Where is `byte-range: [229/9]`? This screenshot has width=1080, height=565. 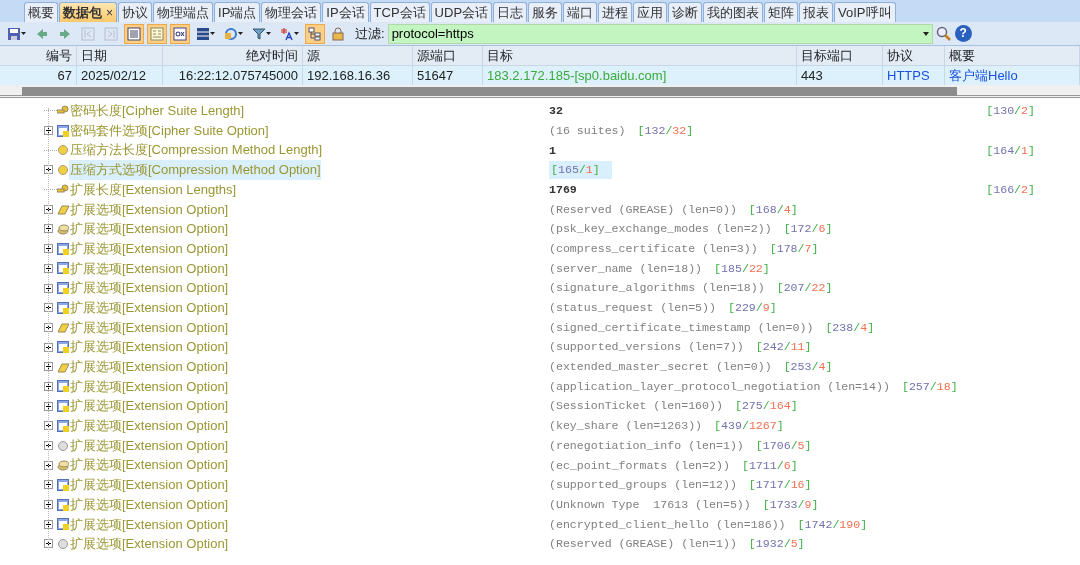
byte-range: [229/9] is located at coordinates (752, 308).